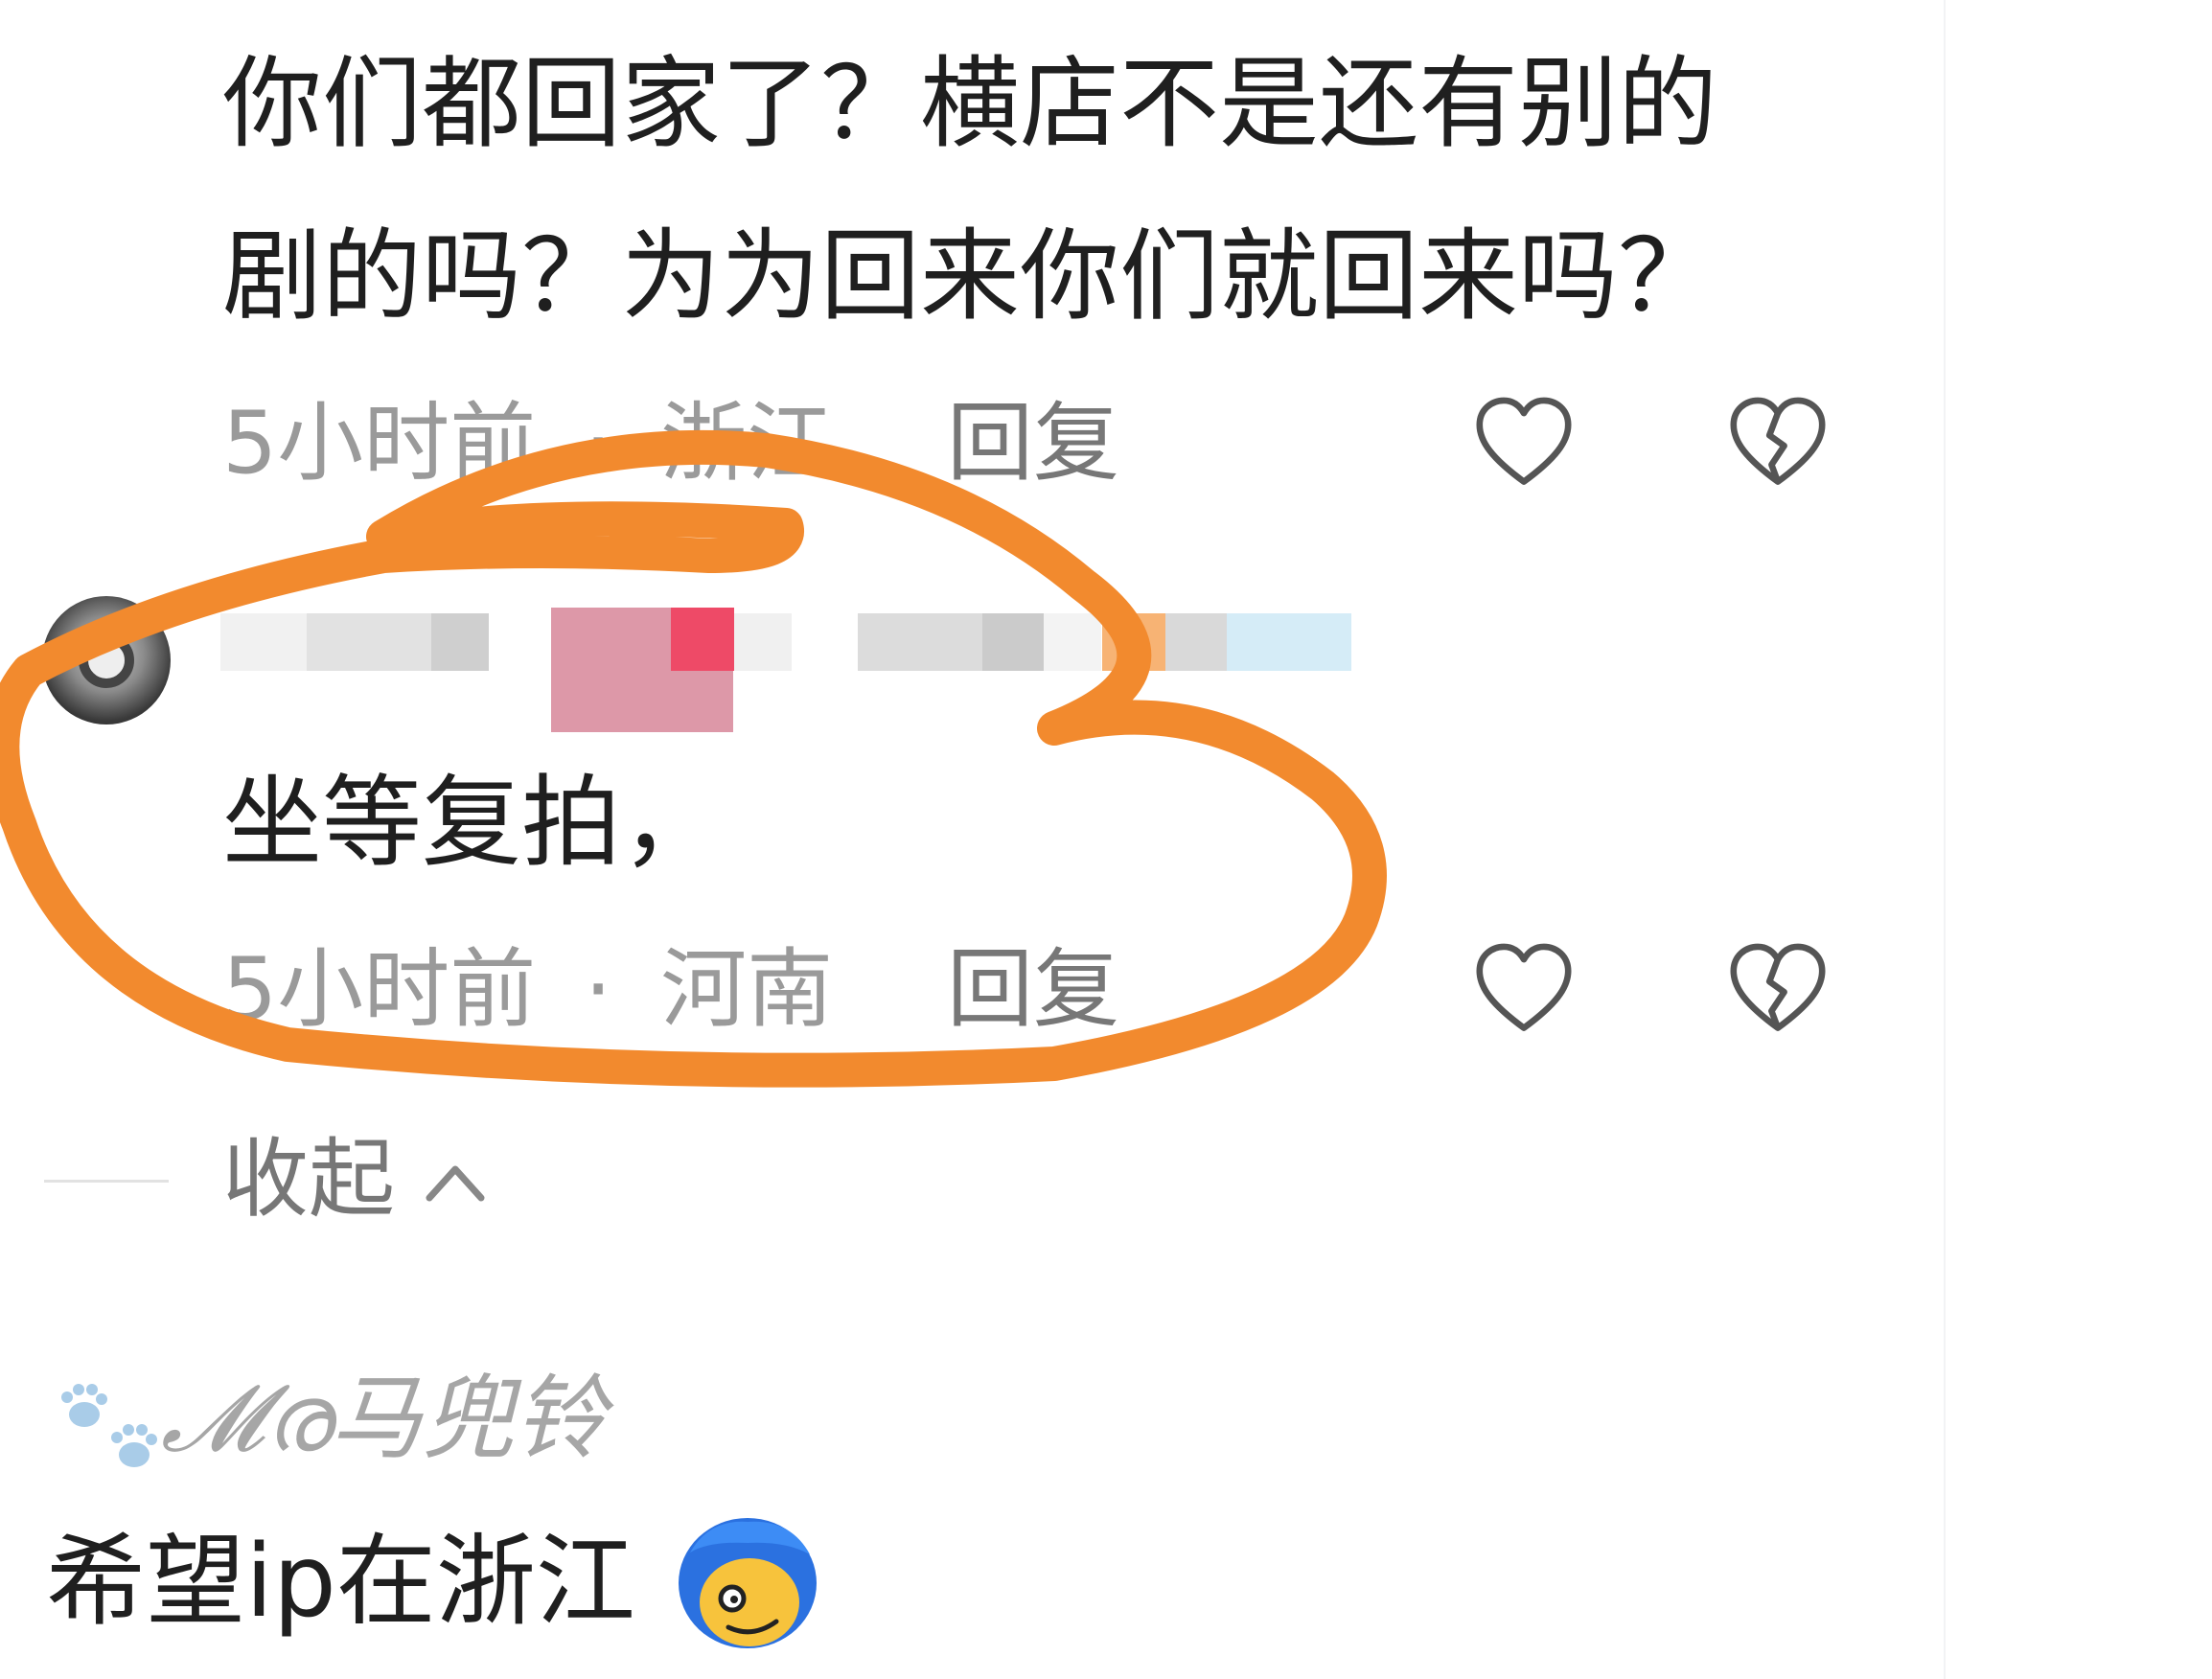 This screenshot has height=1679, width=2212. What do you see at coordinates (747, 989) in the screenshot?
I see `comment-location: 河南` at bounding box center [747, 989].